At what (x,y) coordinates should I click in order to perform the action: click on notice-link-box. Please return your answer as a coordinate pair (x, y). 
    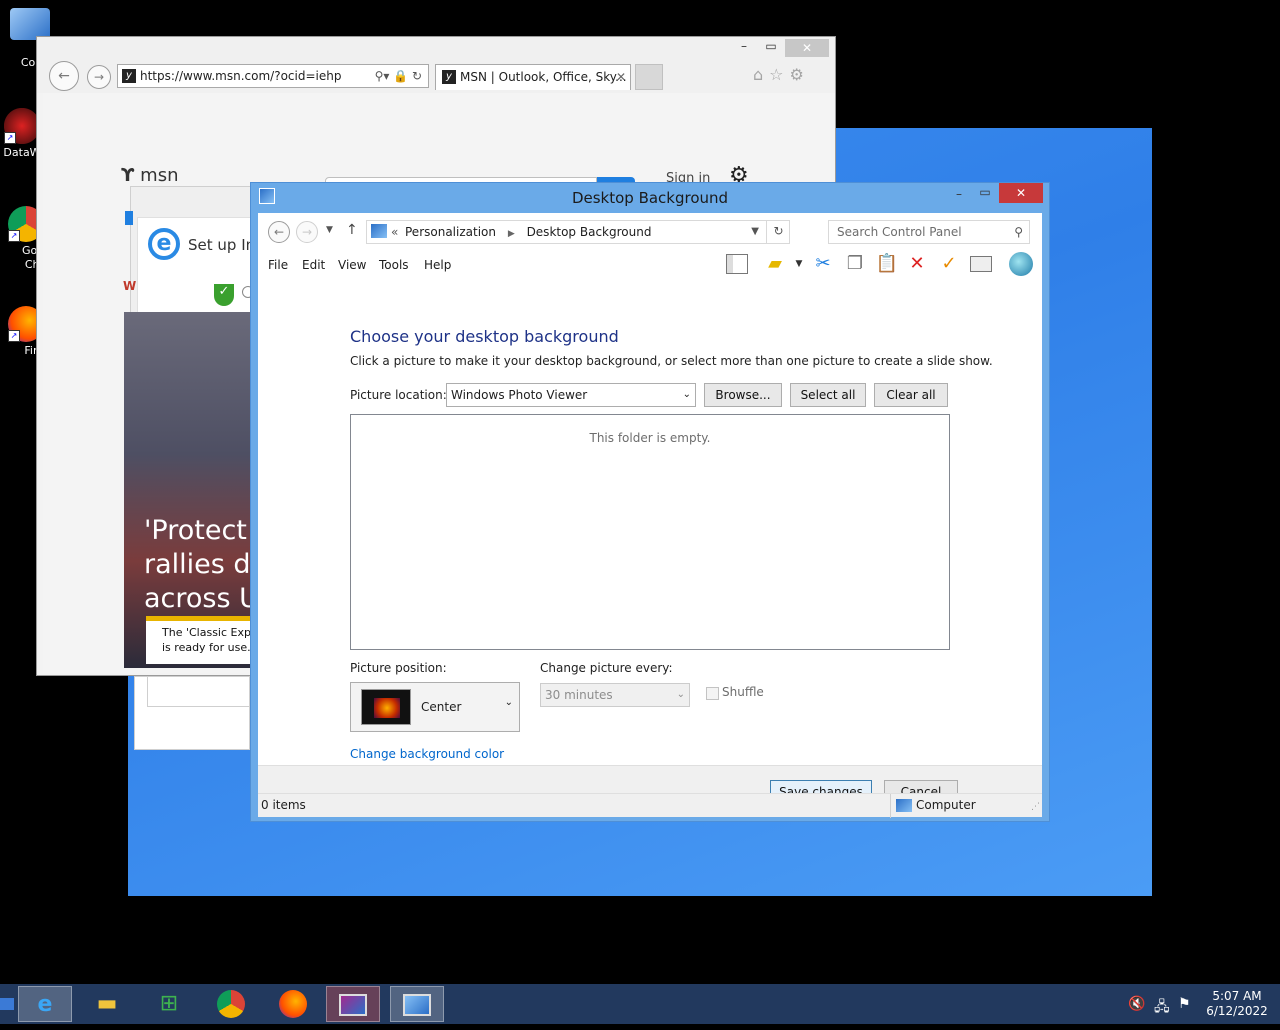
    Looking at the image, I should click on (199, 692).